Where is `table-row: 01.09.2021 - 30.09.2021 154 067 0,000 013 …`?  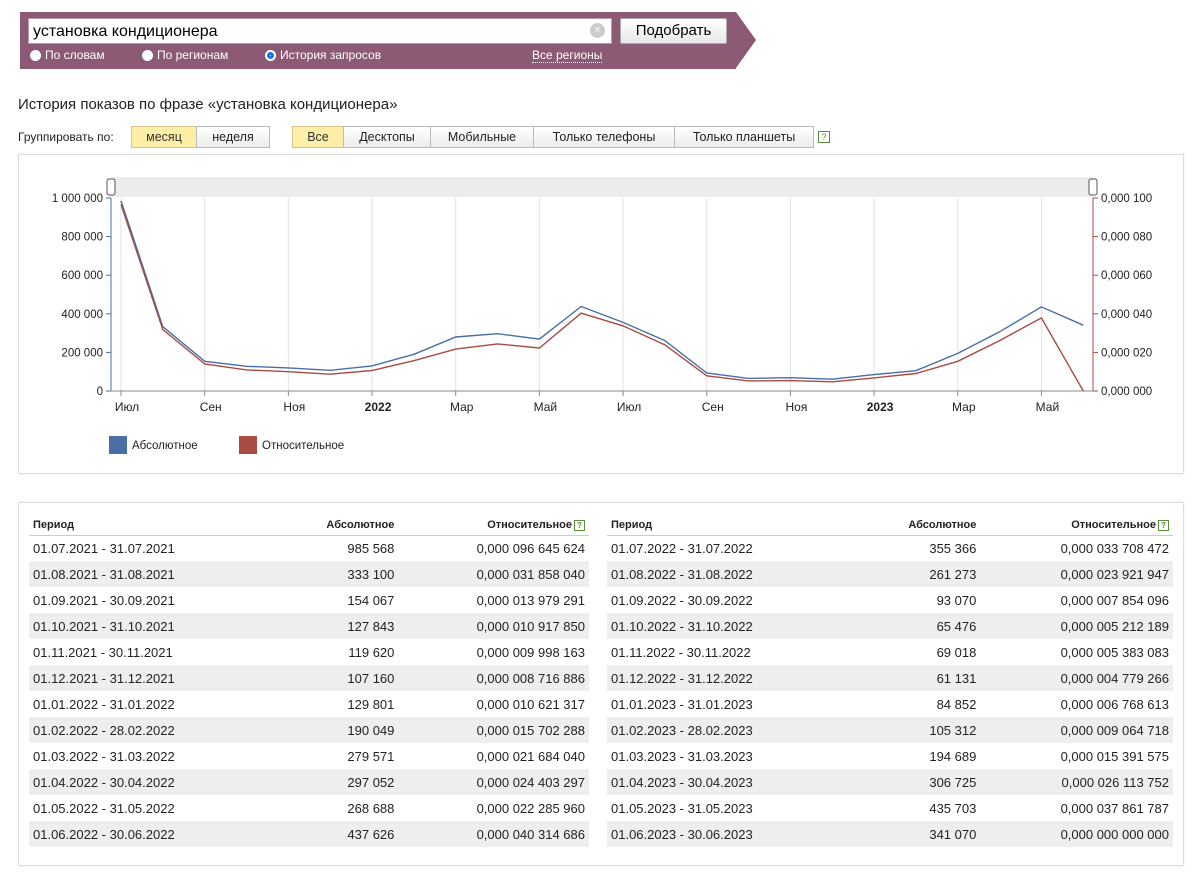 table-row: 01.09.2021 - 30.09.2021 154 067 0,000 013 … is located at coordinates (309, 600).